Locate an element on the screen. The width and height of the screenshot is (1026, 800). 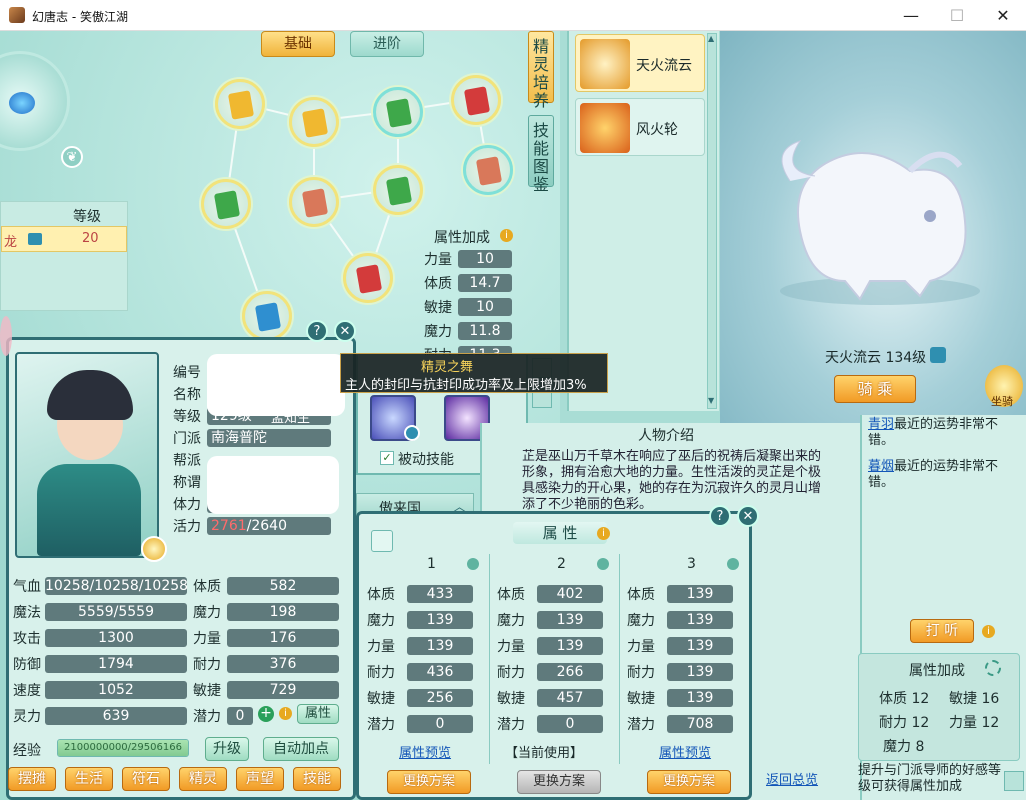
mount-item-selected: 天火流云 is located at coordinates (640, 63).